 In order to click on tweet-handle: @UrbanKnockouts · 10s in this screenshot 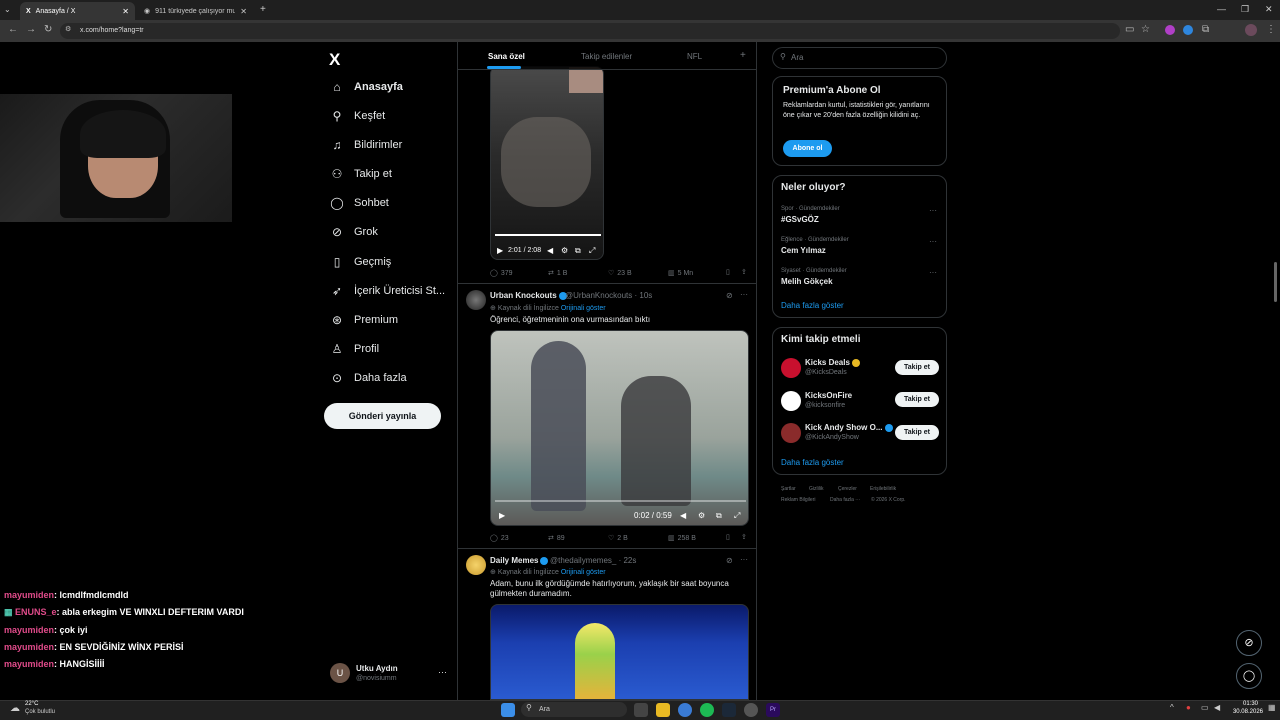, I will do `click(608, 295)`.